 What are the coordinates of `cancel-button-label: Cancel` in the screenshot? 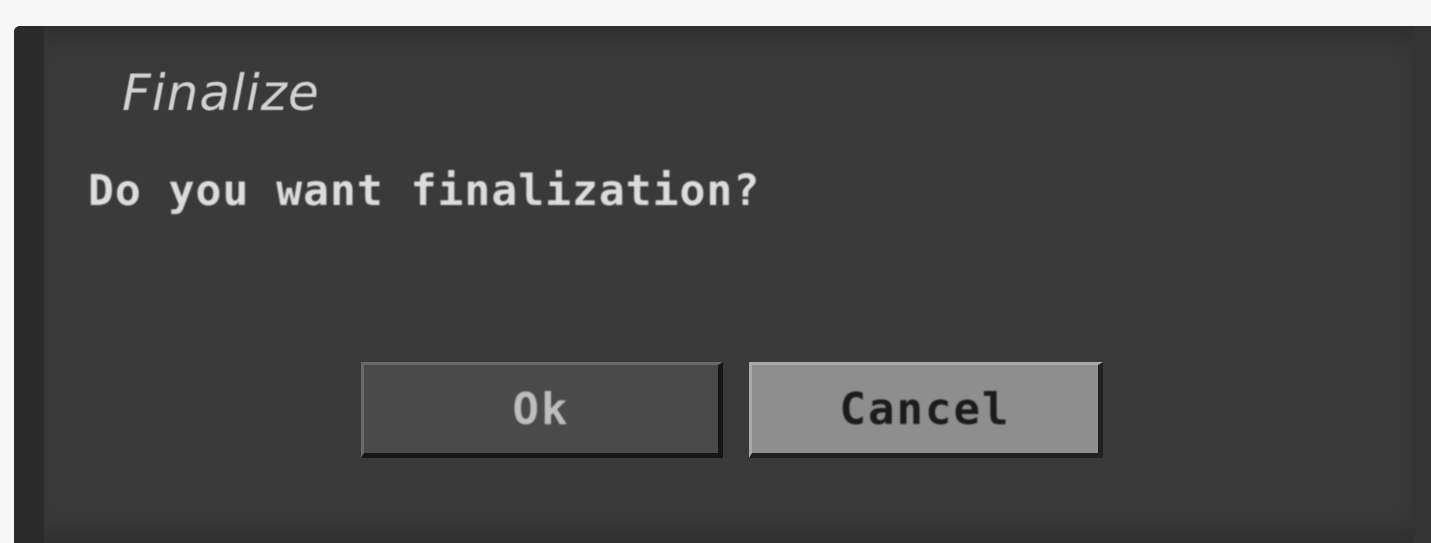 It's located at (925, 409).